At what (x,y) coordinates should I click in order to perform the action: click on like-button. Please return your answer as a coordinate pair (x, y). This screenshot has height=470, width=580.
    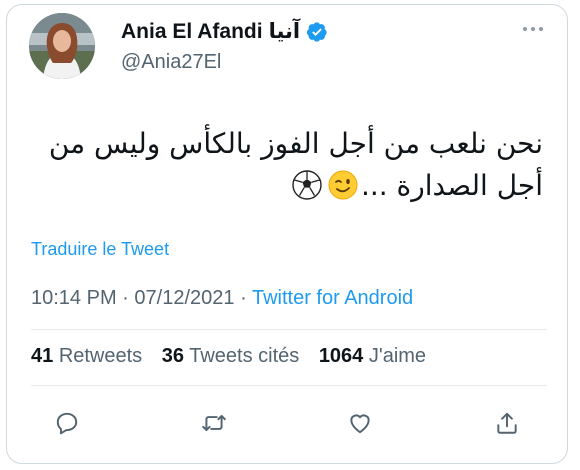
    Looking at the image, I should click on (360, 423).